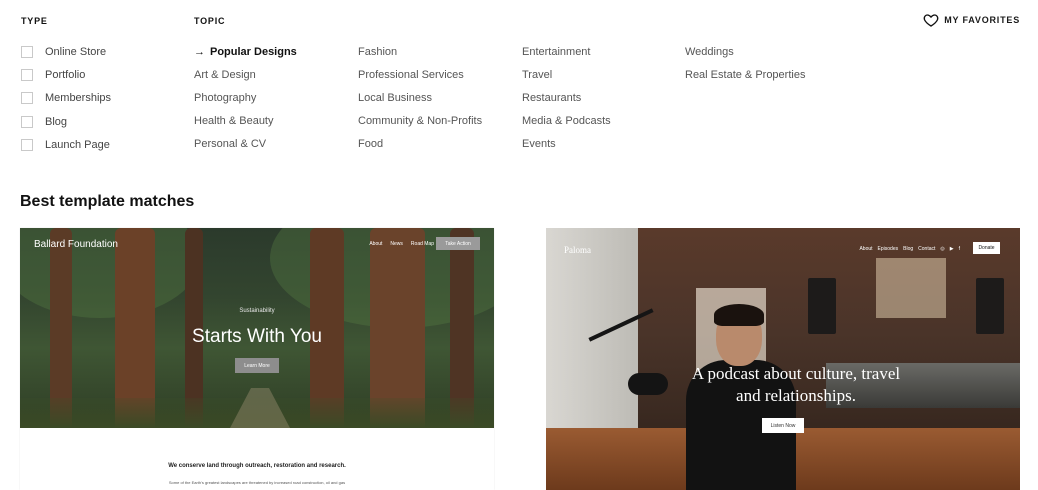 The height and width of the screenshot is (490, 1038). What do you see at coordinates (458, 243) in the screenshot?
I see `template-cta: Take Action` at bounding box center [458, 243].